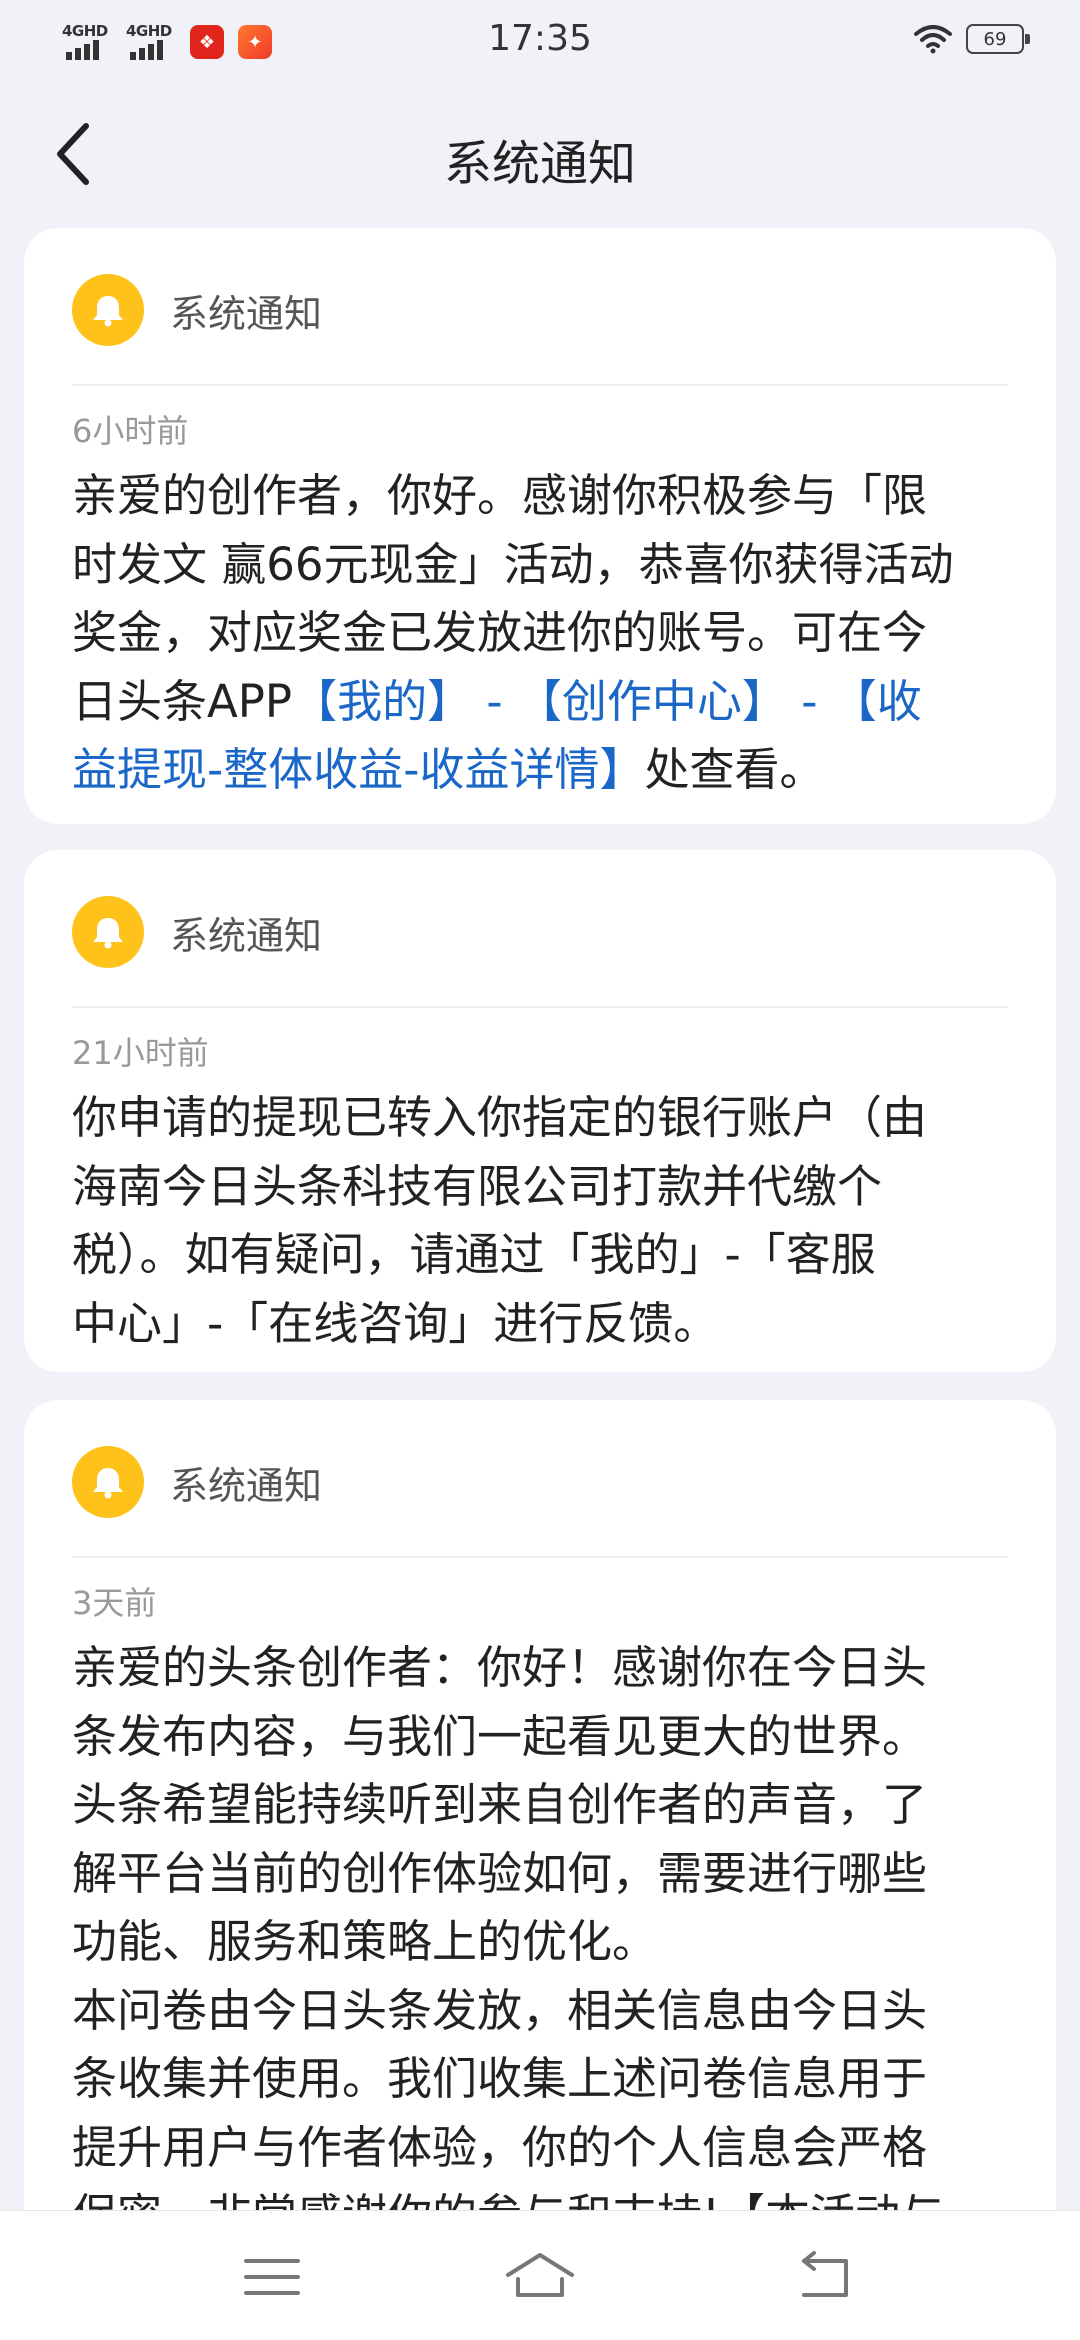  Describe the element at coordinates (474, 1254) in the screenshot. I see `body-line: 税）。如有疑问，请通过「我的」-「客服` at that location.